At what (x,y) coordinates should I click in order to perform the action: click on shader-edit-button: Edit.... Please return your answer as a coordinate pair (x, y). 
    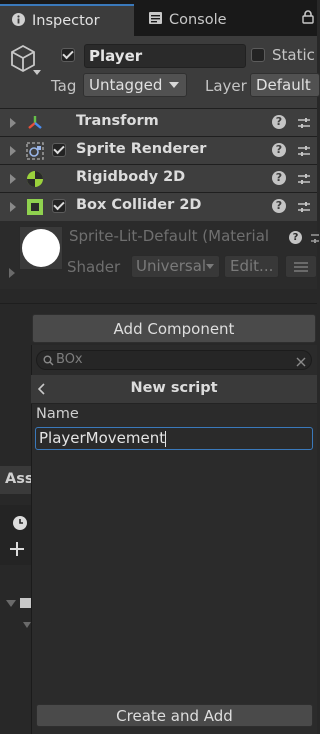
    Looking at the image, I should click on (251, 266).